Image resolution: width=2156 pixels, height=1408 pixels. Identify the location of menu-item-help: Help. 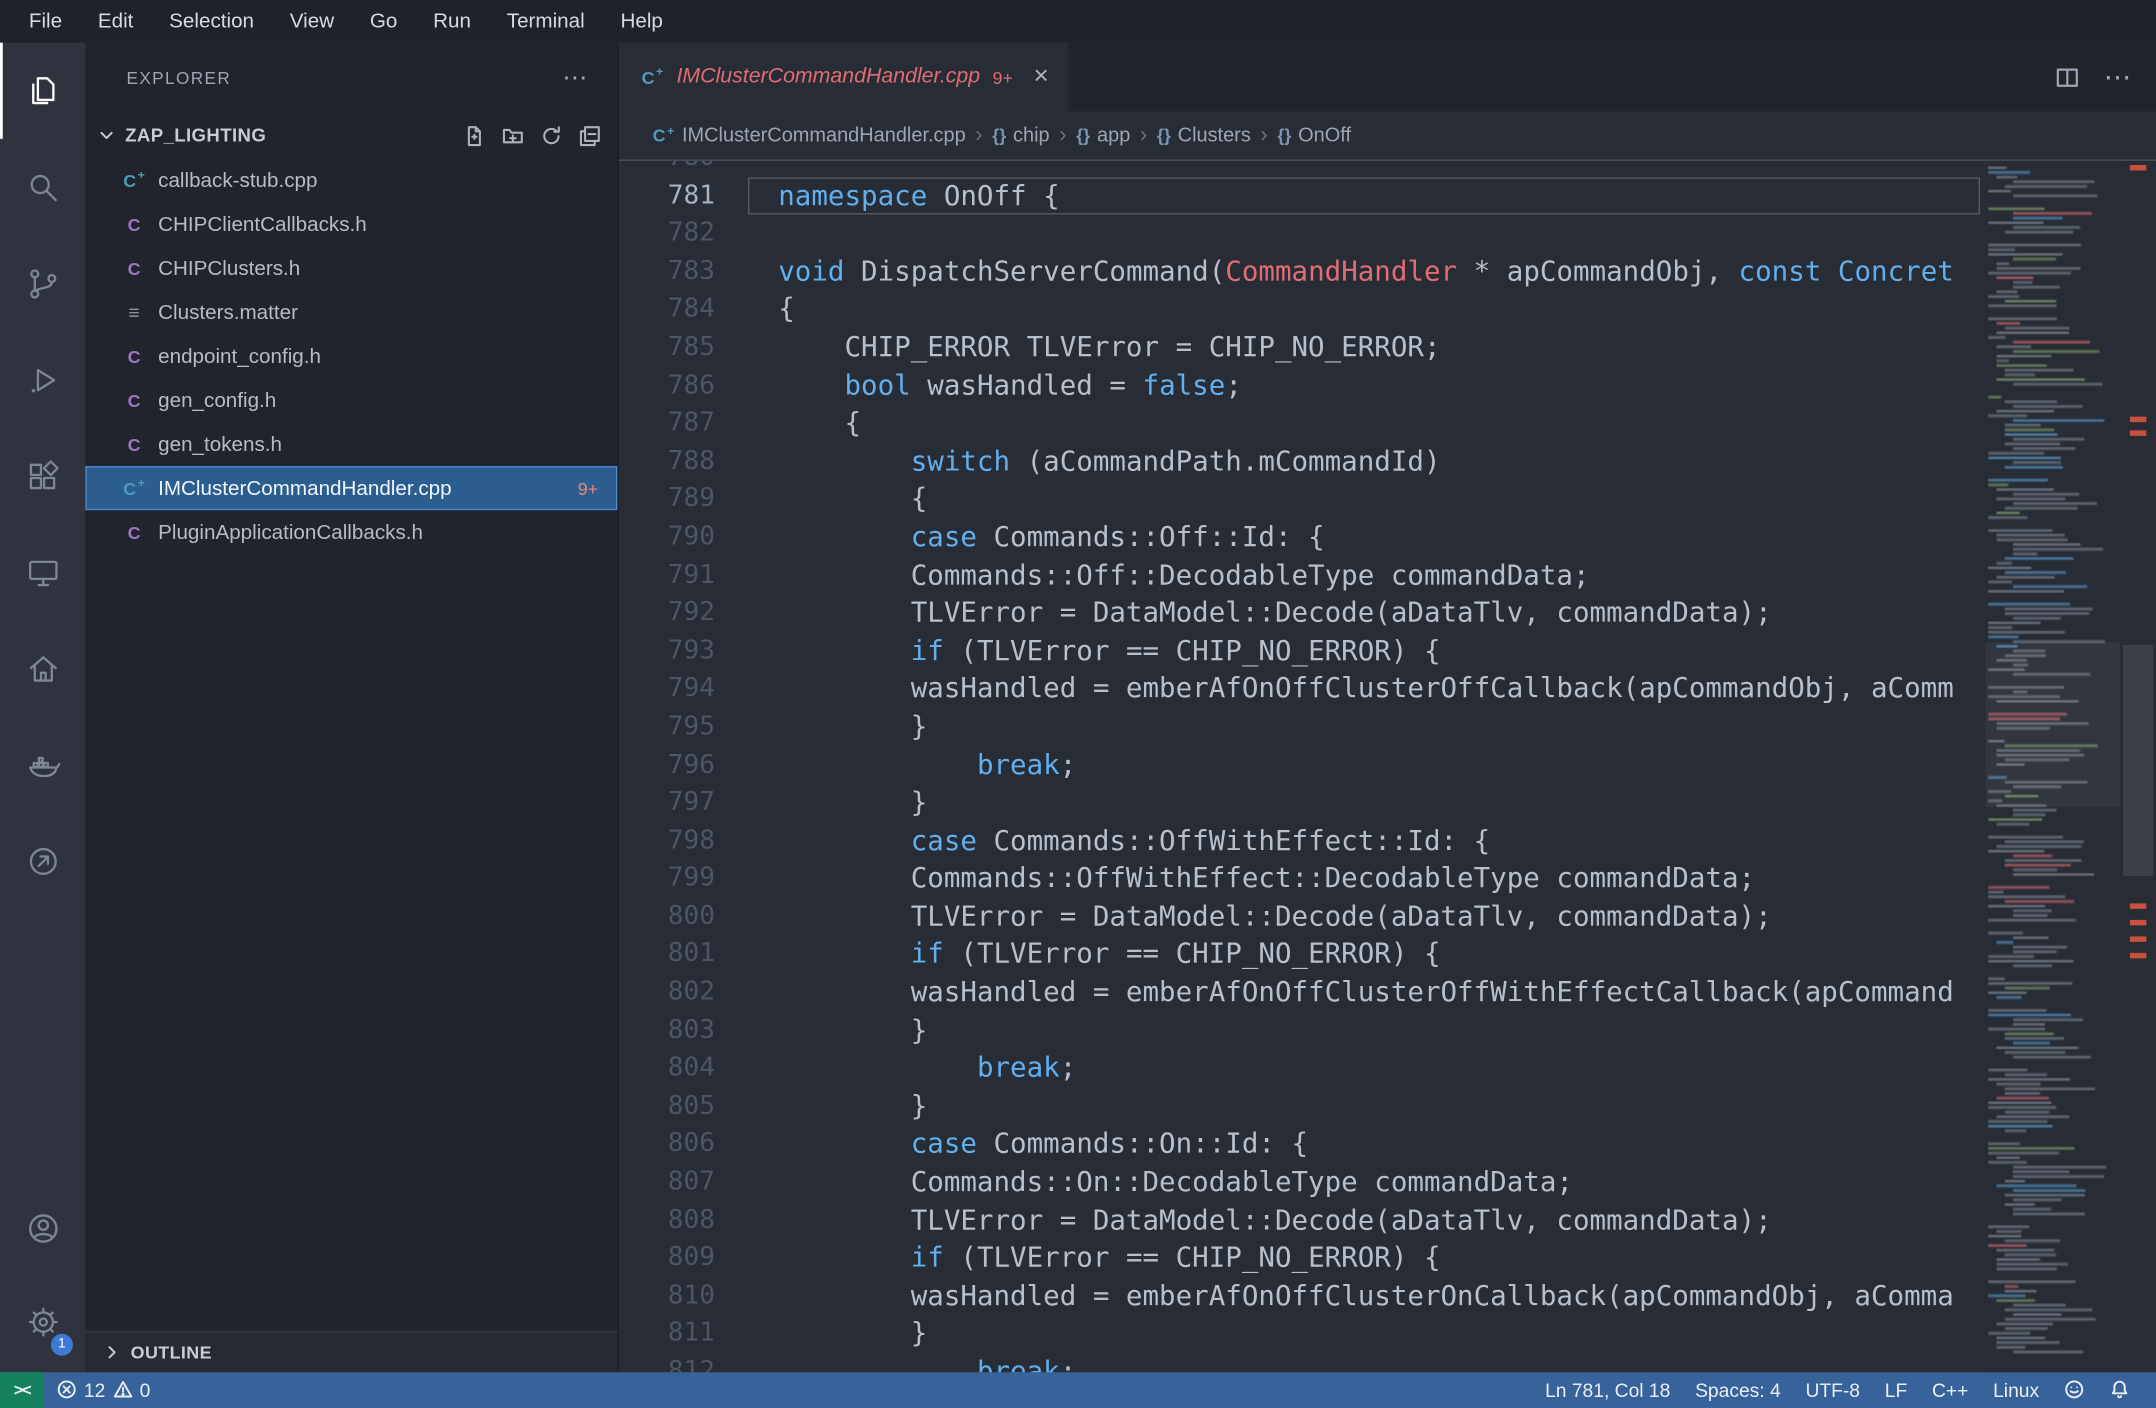
(642, 21).